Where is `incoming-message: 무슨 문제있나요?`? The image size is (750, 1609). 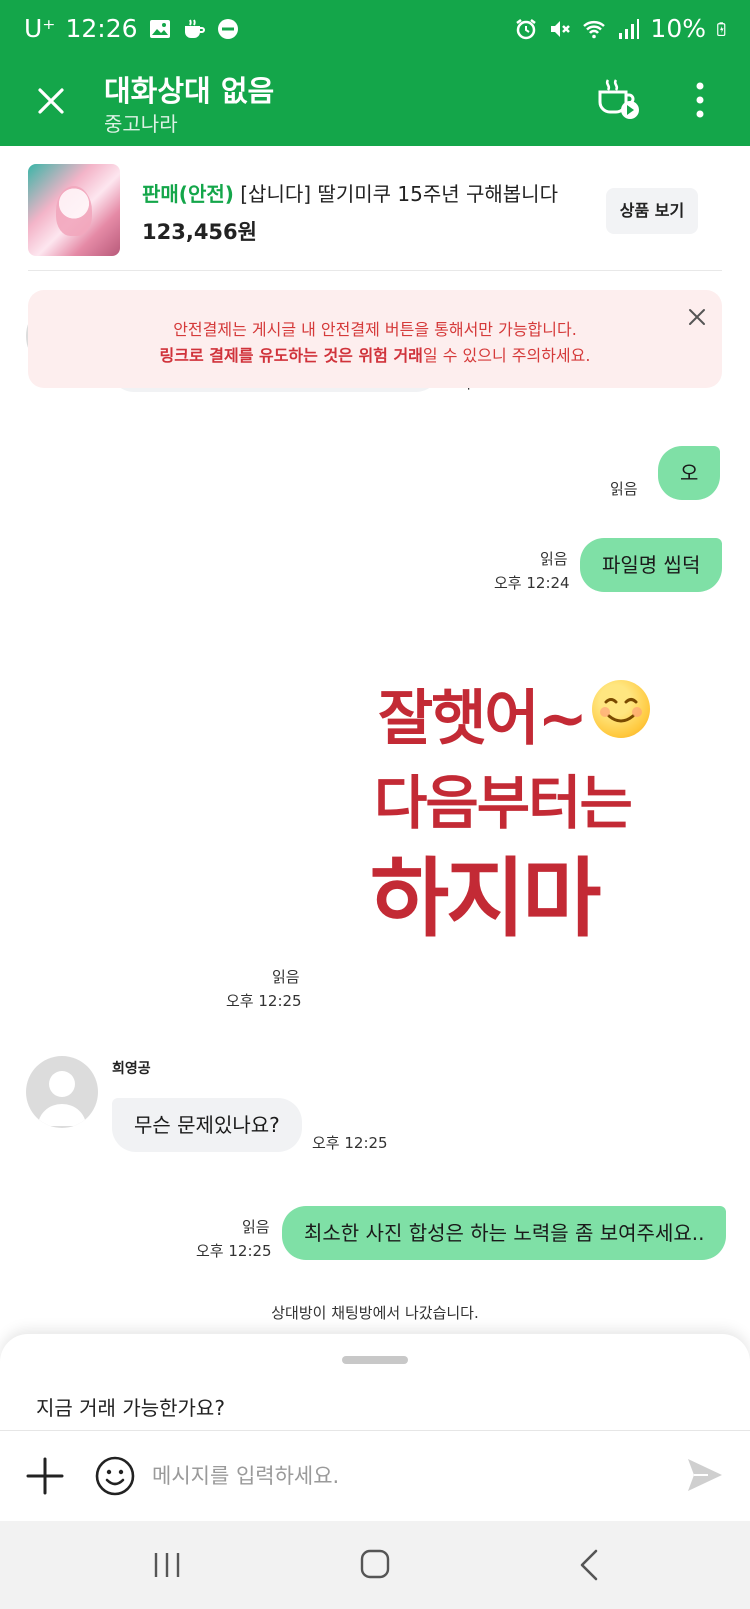 incoming-message: 무슨 문제있나요? is located at coordinates (207, 1125).